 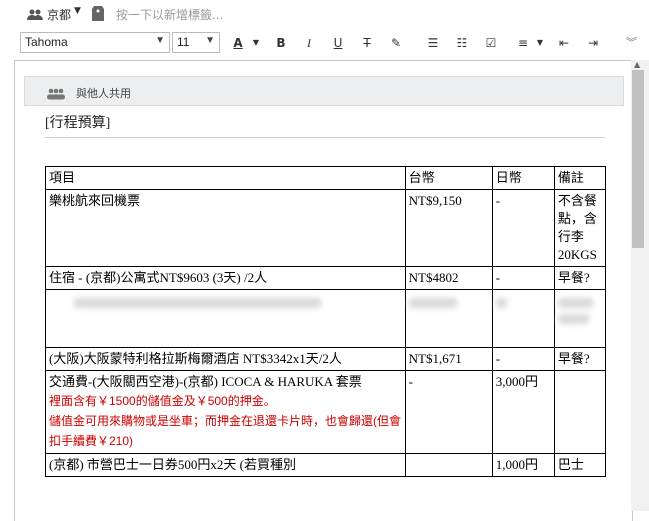 What do you see at coordinates (637, 64) in the screenshot?
I see `scroll-up-icon: ▲` at bounding box center [637, 64].